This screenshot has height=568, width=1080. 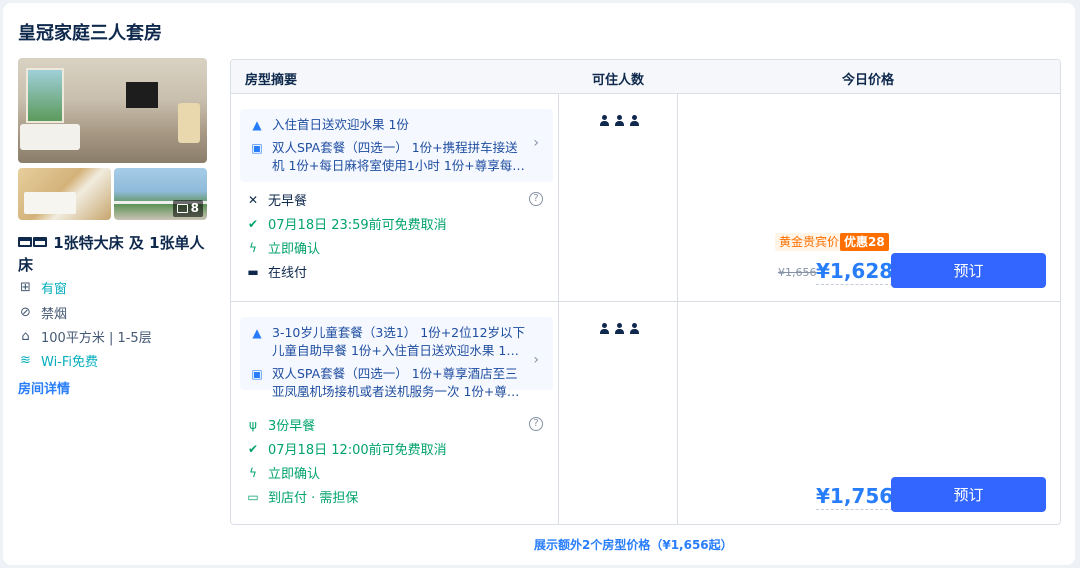 What do you see at coordinates (864, 242) in the screenshot?
I see `discount-tag: 优惠28` at bounding box center [864, 242].